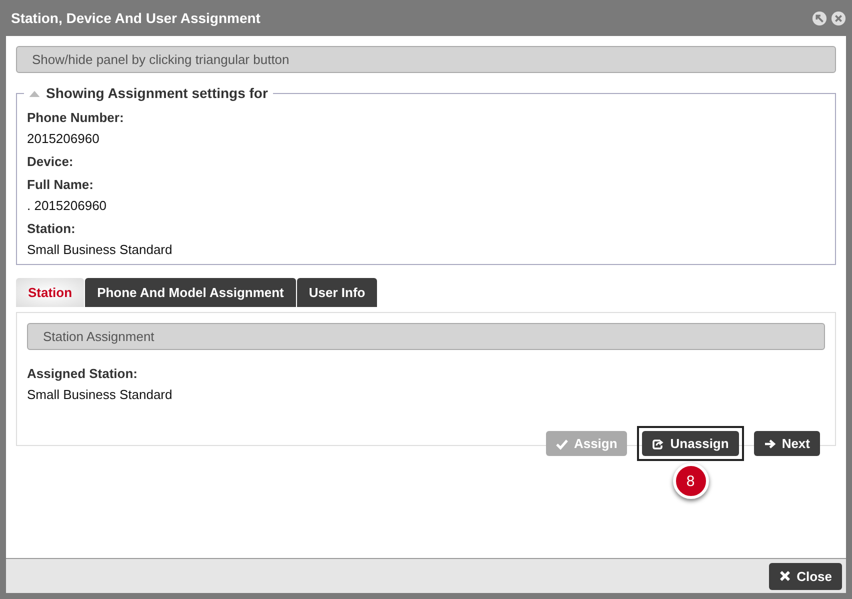 The height and width of the screenshot is (599, 852). I want to click on field-value: 2015206960, so click(63, 138).